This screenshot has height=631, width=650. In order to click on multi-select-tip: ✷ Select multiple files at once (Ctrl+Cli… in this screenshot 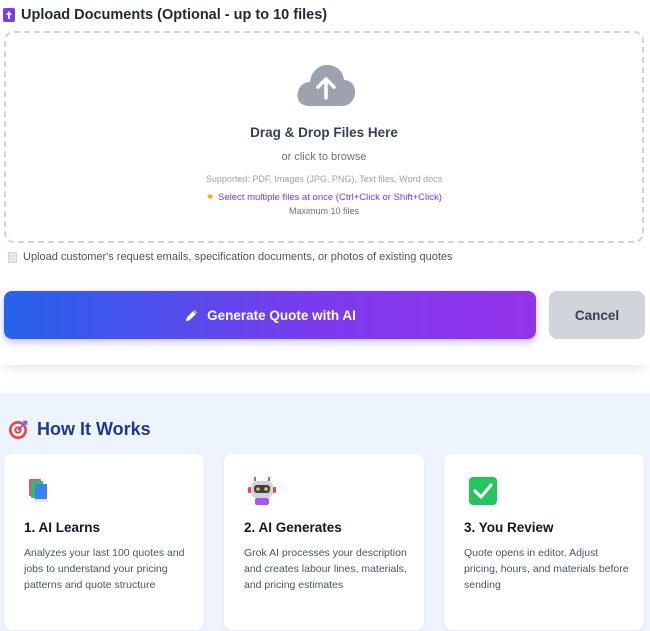, I will do `click(324, 197)`.